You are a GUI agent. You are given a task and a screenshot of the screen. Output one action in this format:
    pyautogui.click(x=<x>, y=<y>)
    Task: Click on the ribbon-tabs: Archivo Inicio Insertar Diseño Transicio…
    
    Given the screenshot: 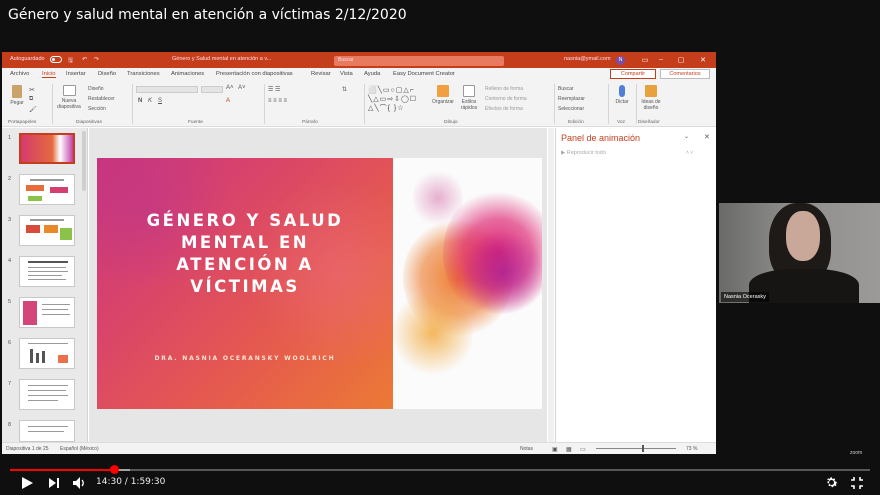 What is the action you would take?
    pyautogui.click(x=359, y=74)
    